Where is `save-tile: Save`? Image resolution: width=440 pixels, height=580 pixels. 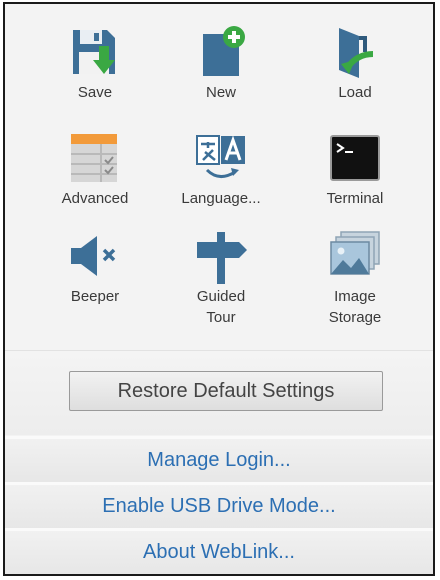
save-tile: Save is located at coordinates (95, 63).